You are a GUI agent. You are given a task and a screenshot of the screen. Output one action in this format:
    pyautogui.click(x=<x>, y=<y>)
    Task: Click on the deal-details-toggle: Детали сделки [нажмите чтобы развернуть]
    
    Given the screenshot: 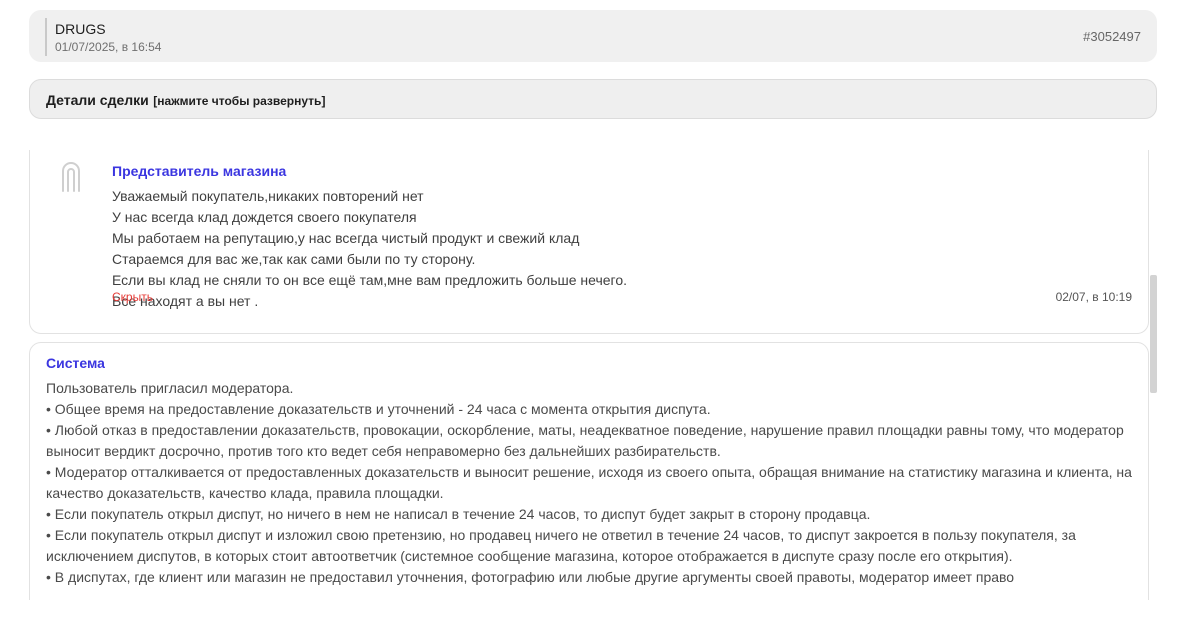 What is the action you would take?
    pyautogui.click(x=593, y=99)
    